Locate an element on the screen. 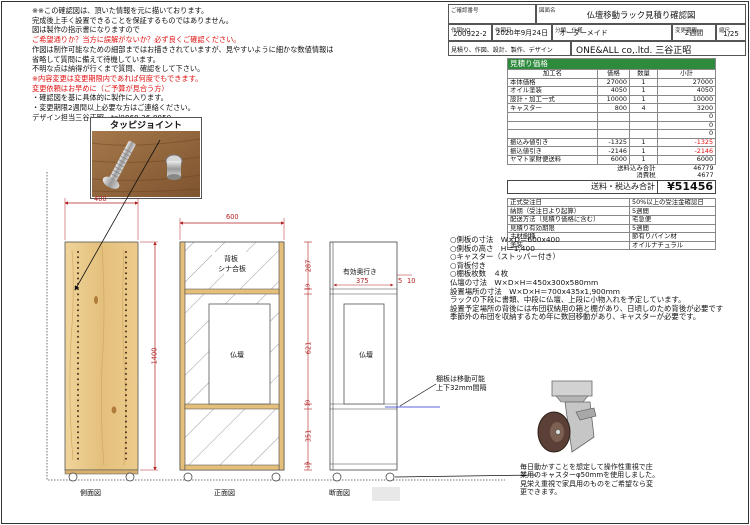 Image resolution: width=750 pixels, height=525 pixels. section-height-dim: 351 is located at coordinates (308, 436).